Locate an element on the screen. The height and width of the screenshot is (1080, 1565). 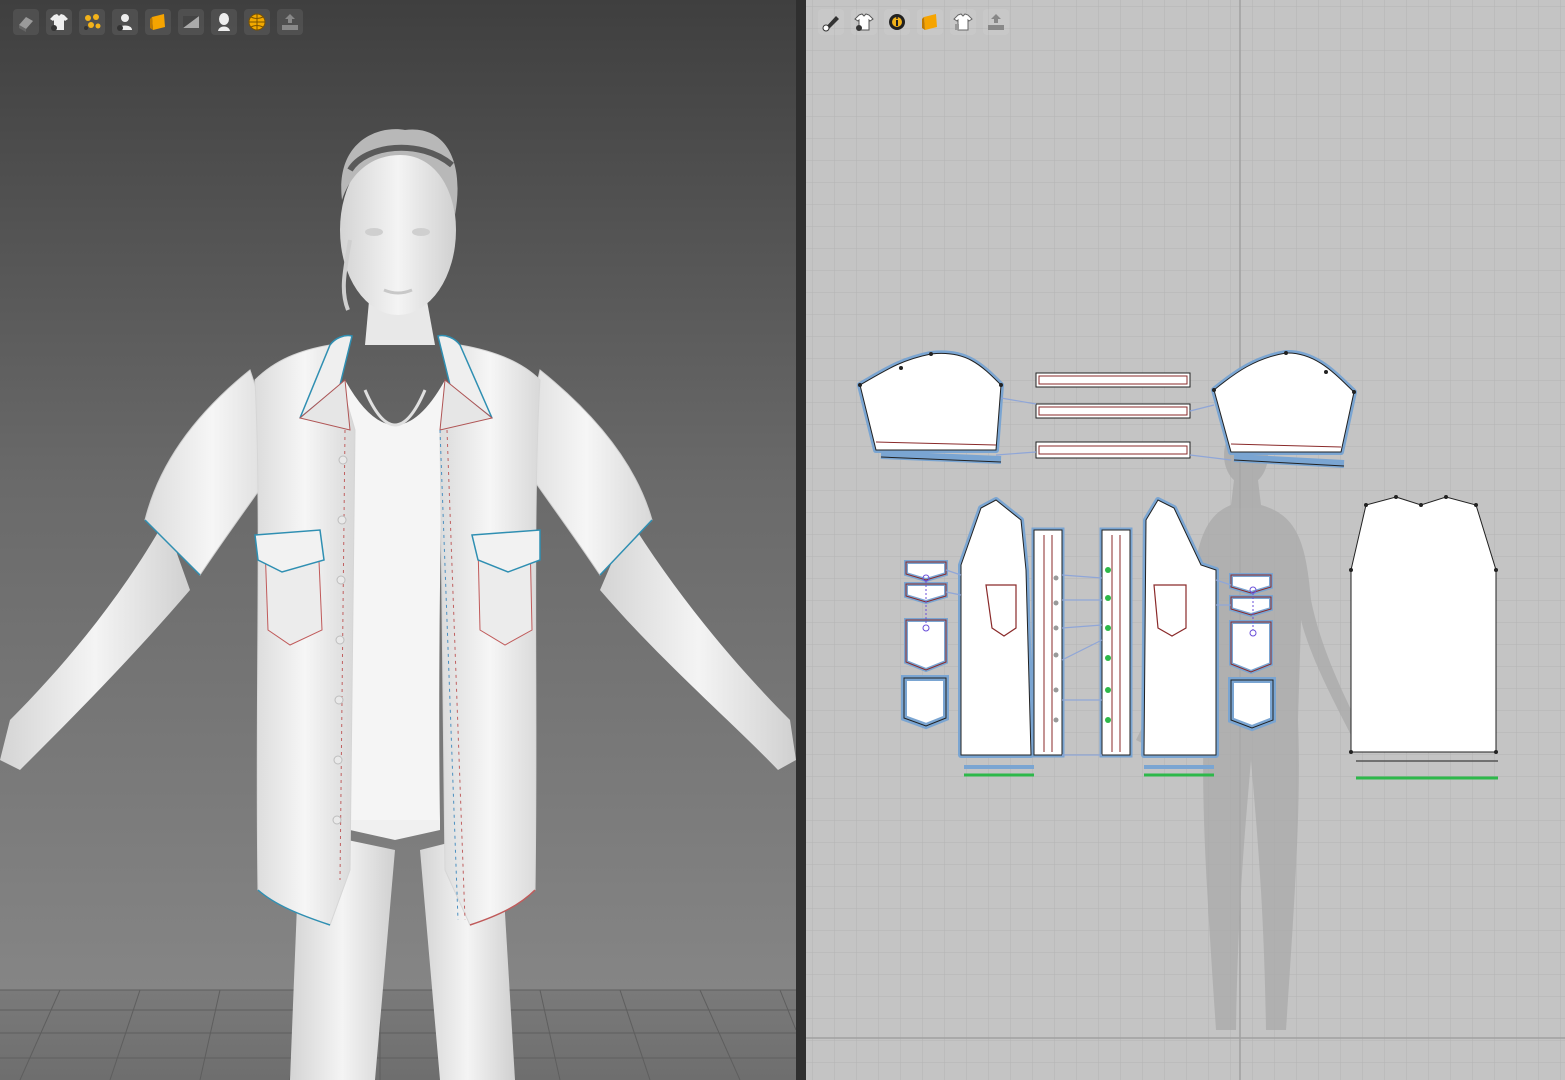
floor-grid is located at coordinates (398, 1034).